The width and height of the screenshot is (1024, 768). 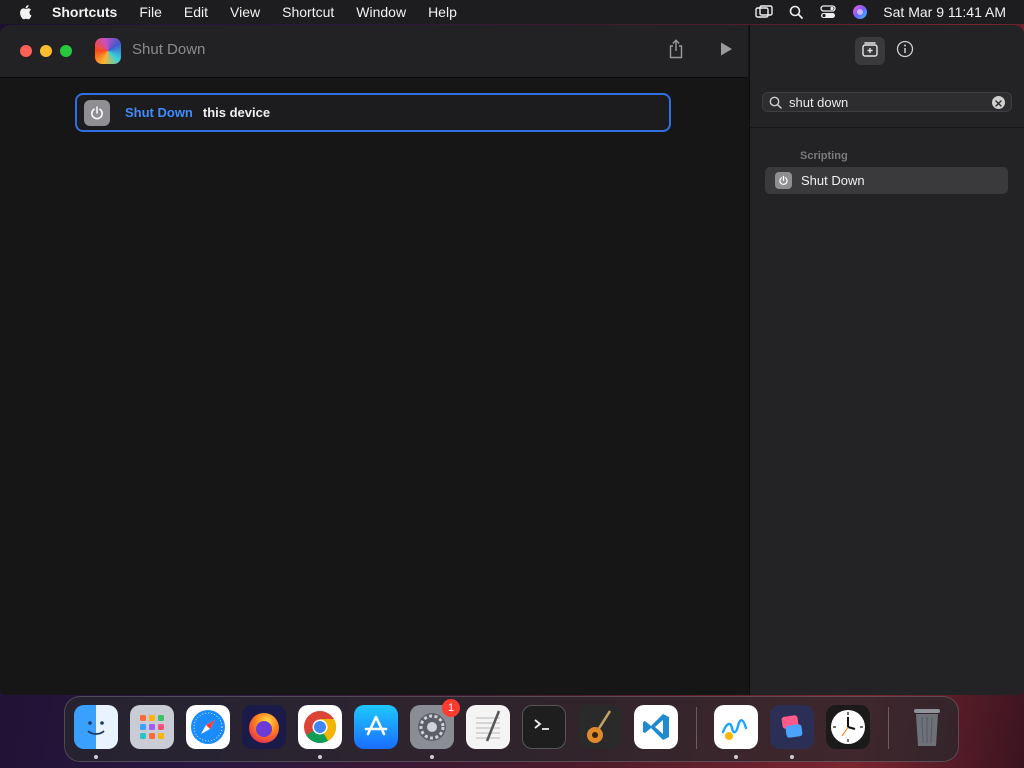 I want to click on dock-vscode, so click(x=656, y=727).